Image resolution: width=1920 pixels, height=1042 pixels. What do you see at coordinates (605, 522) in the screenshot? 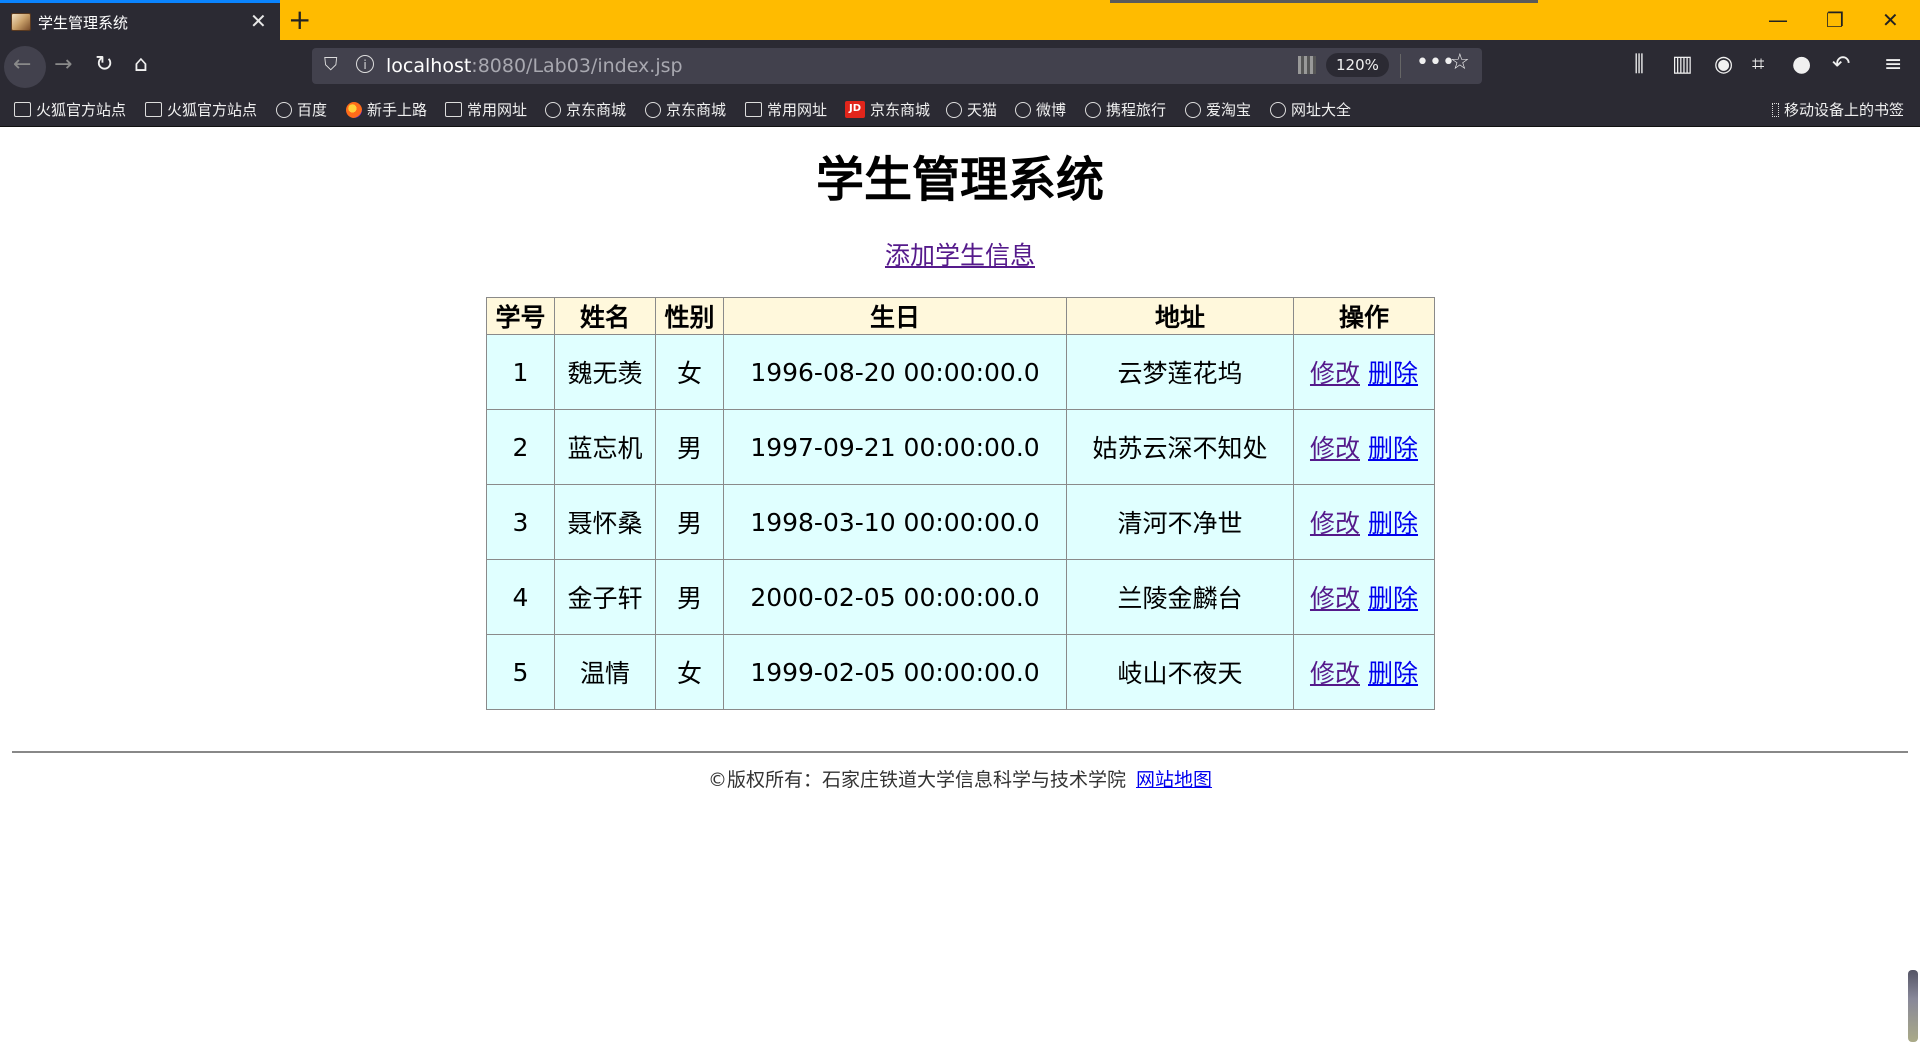
I see `cell-name: 聂怀桑` at bounding box center [605, 522].